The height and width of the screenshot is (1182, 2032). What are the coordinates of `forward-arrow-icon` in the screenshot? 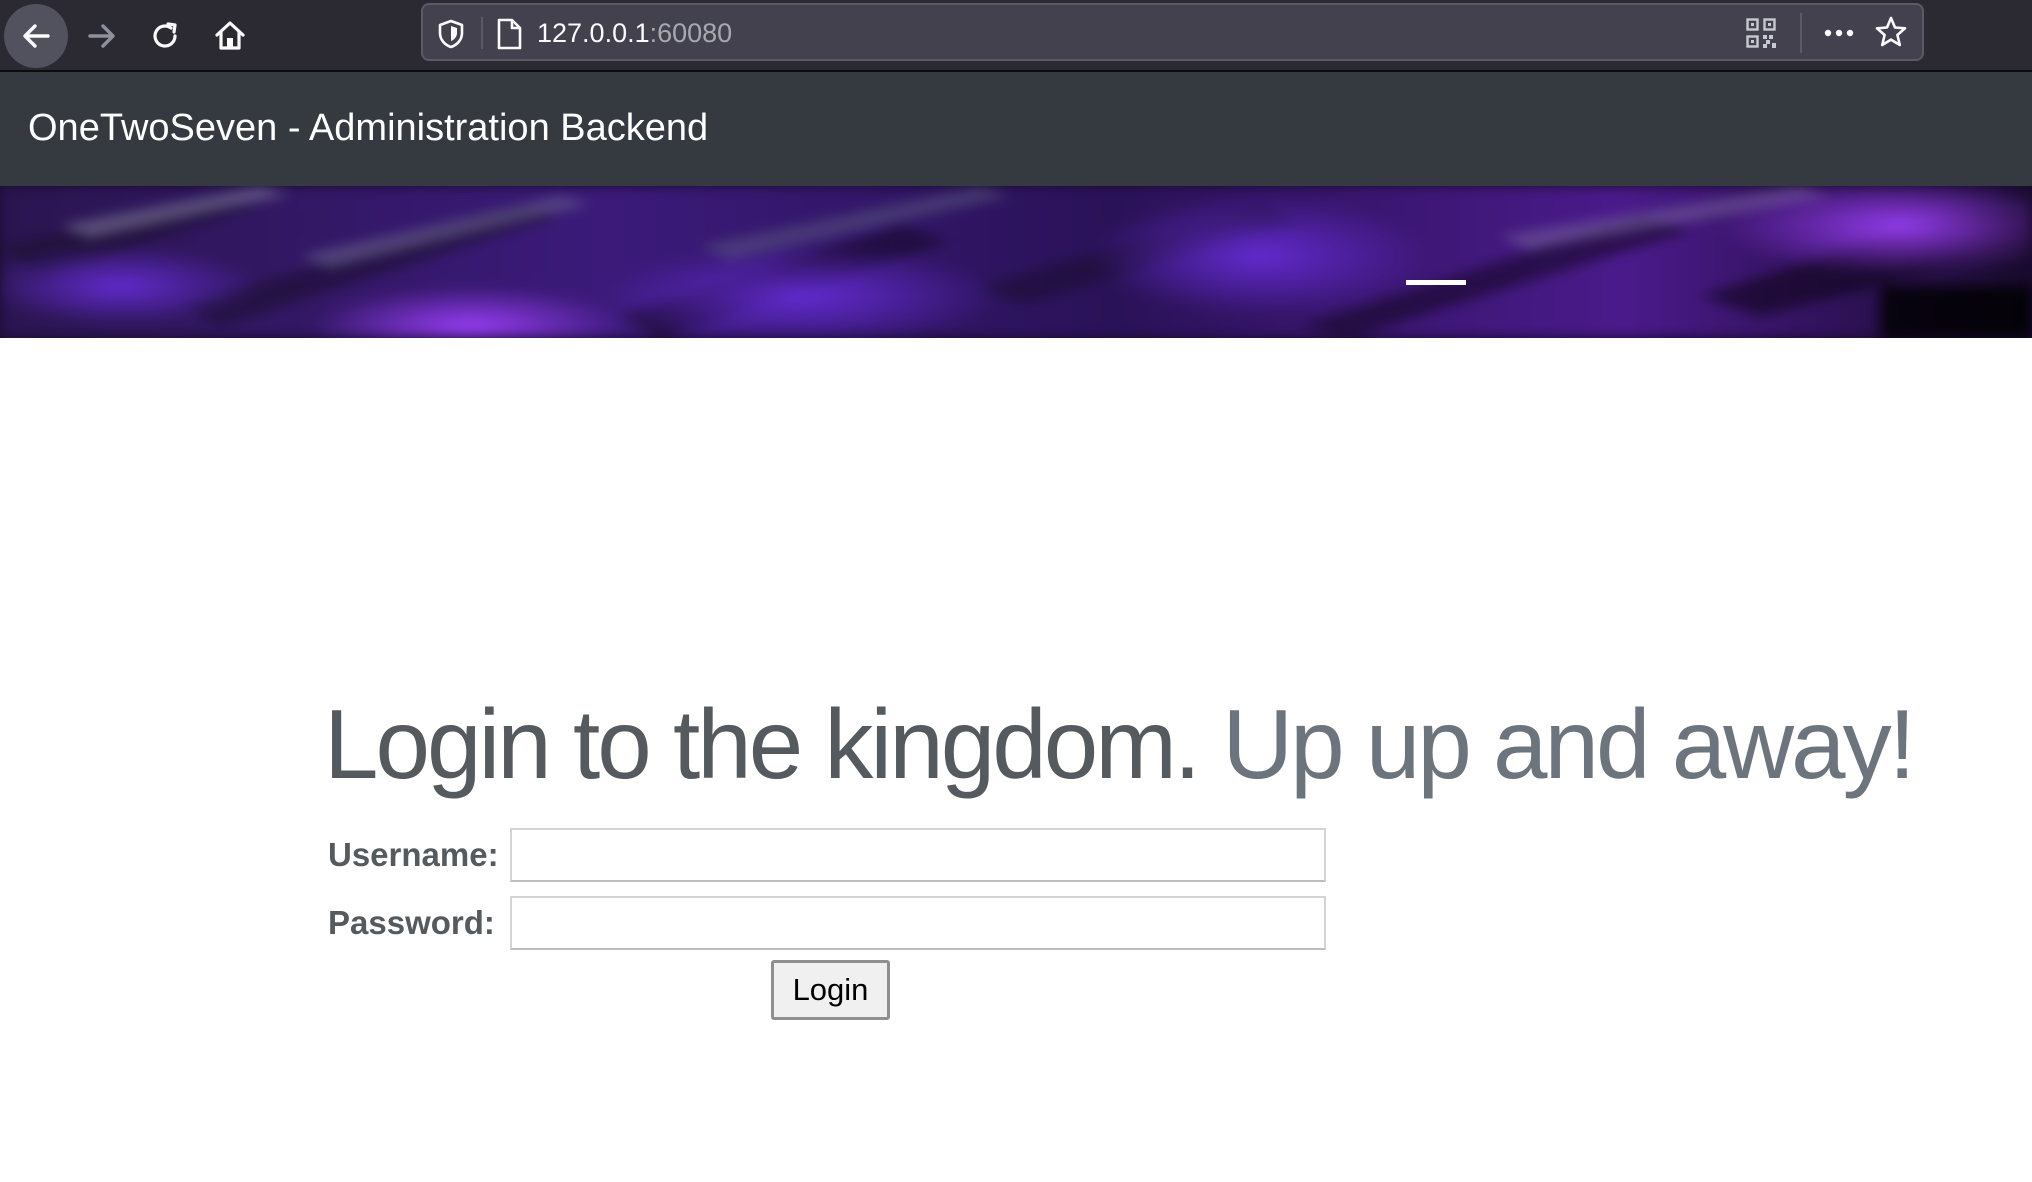 It's located at (101, 36).